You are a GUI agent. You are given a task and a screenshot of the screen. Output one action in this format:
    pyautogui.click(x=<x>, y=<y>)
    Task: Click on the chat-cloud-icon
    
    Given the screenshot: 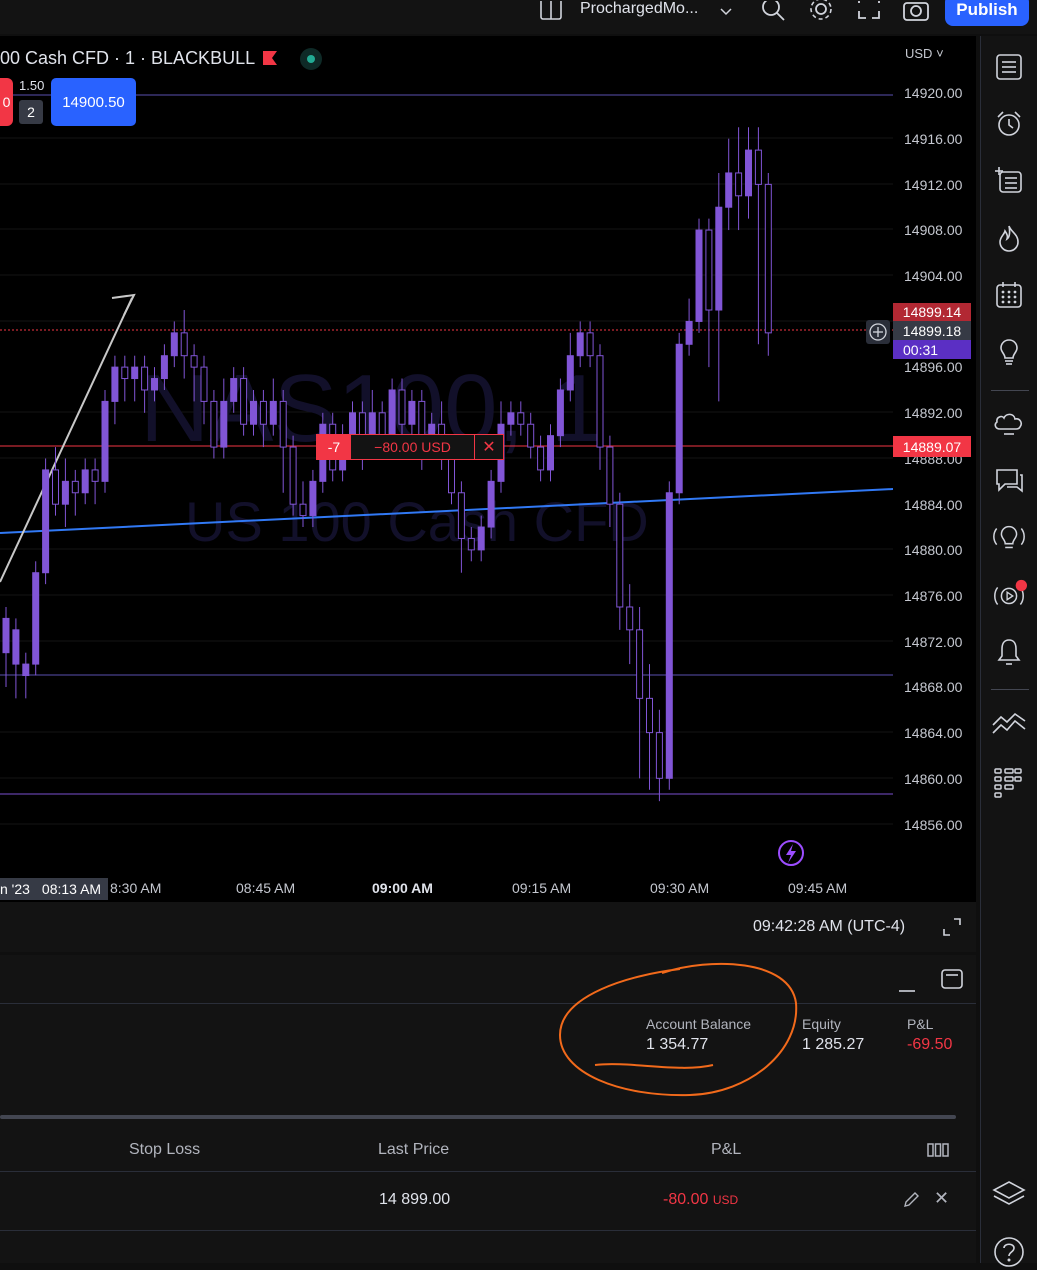 What is the action you would take?
    pyautogui.click(x=1009, y=424)
    